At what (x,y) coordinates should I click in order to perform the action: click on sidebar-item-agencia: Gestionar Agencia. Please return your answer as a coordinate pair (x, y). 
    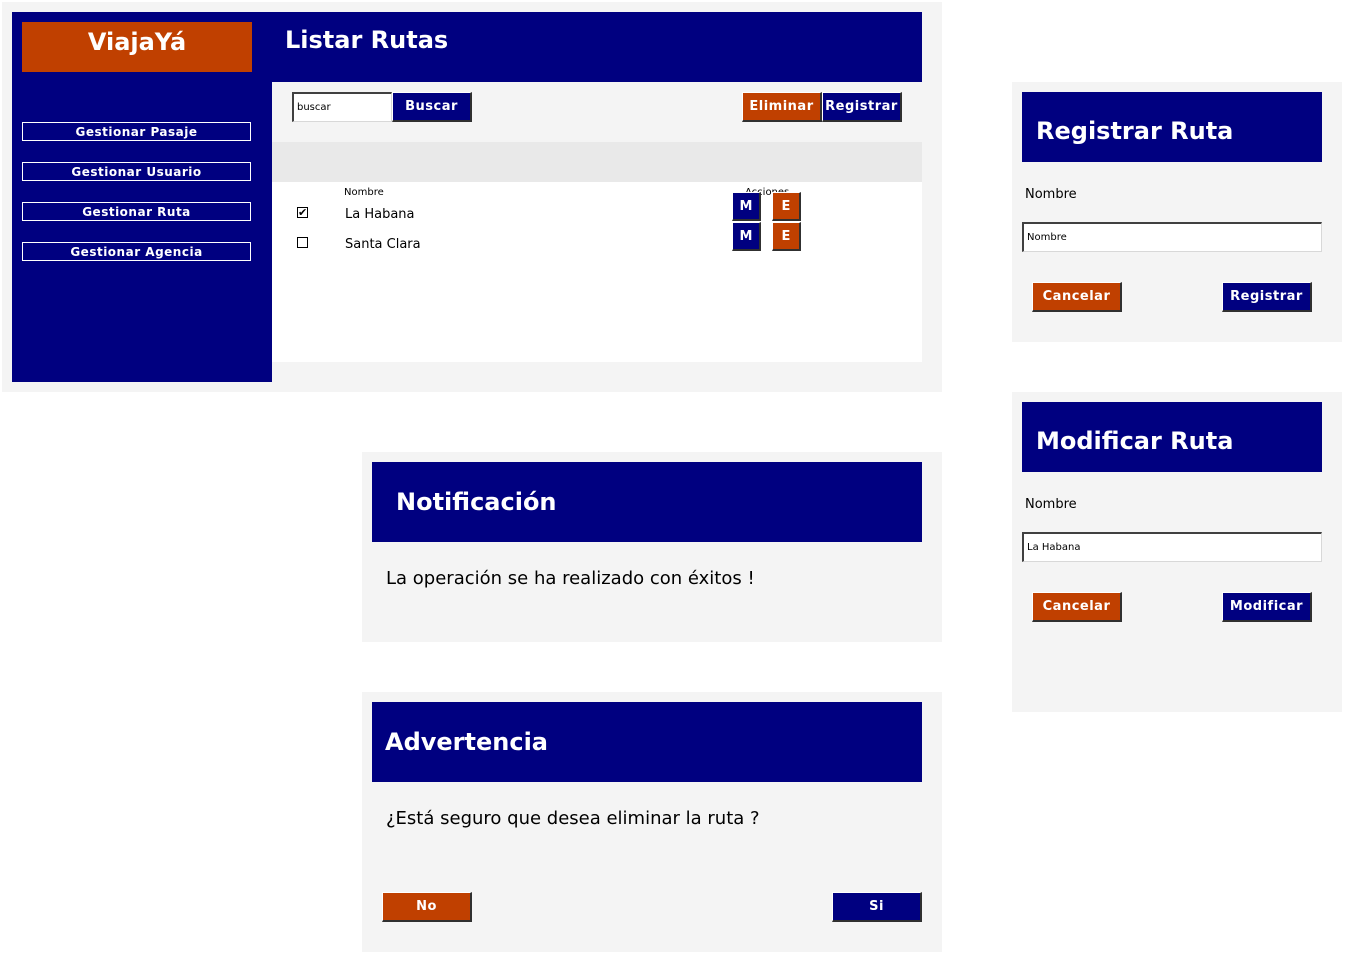
    Looking at the image, I should click on (136, 251).